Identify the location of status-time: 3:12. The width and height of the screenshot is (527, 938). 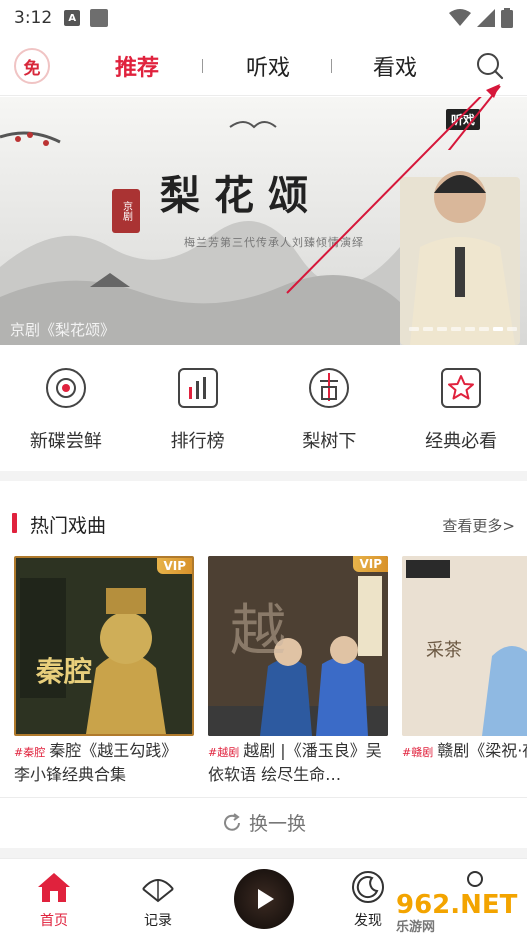
(33, 18).